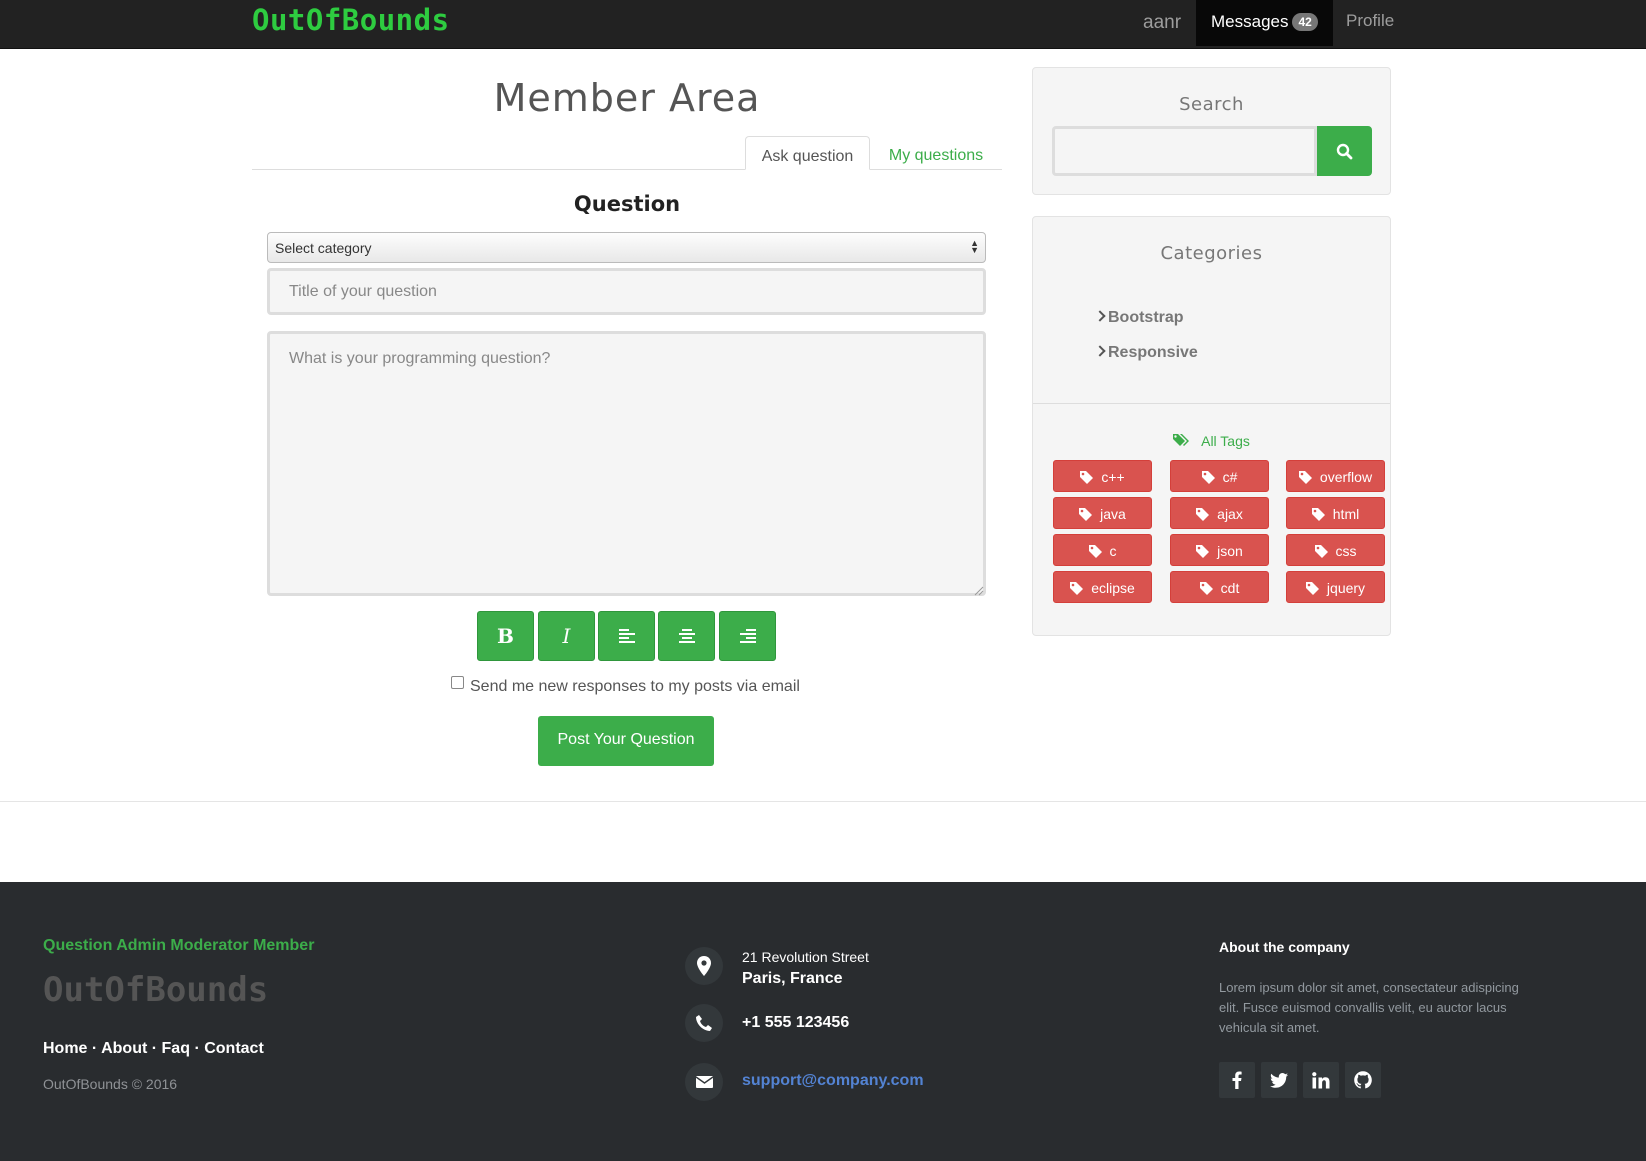 The width and height of the screenshot is (1646, 1161). I want to click on tag-button: c#, so click(1219, 476).